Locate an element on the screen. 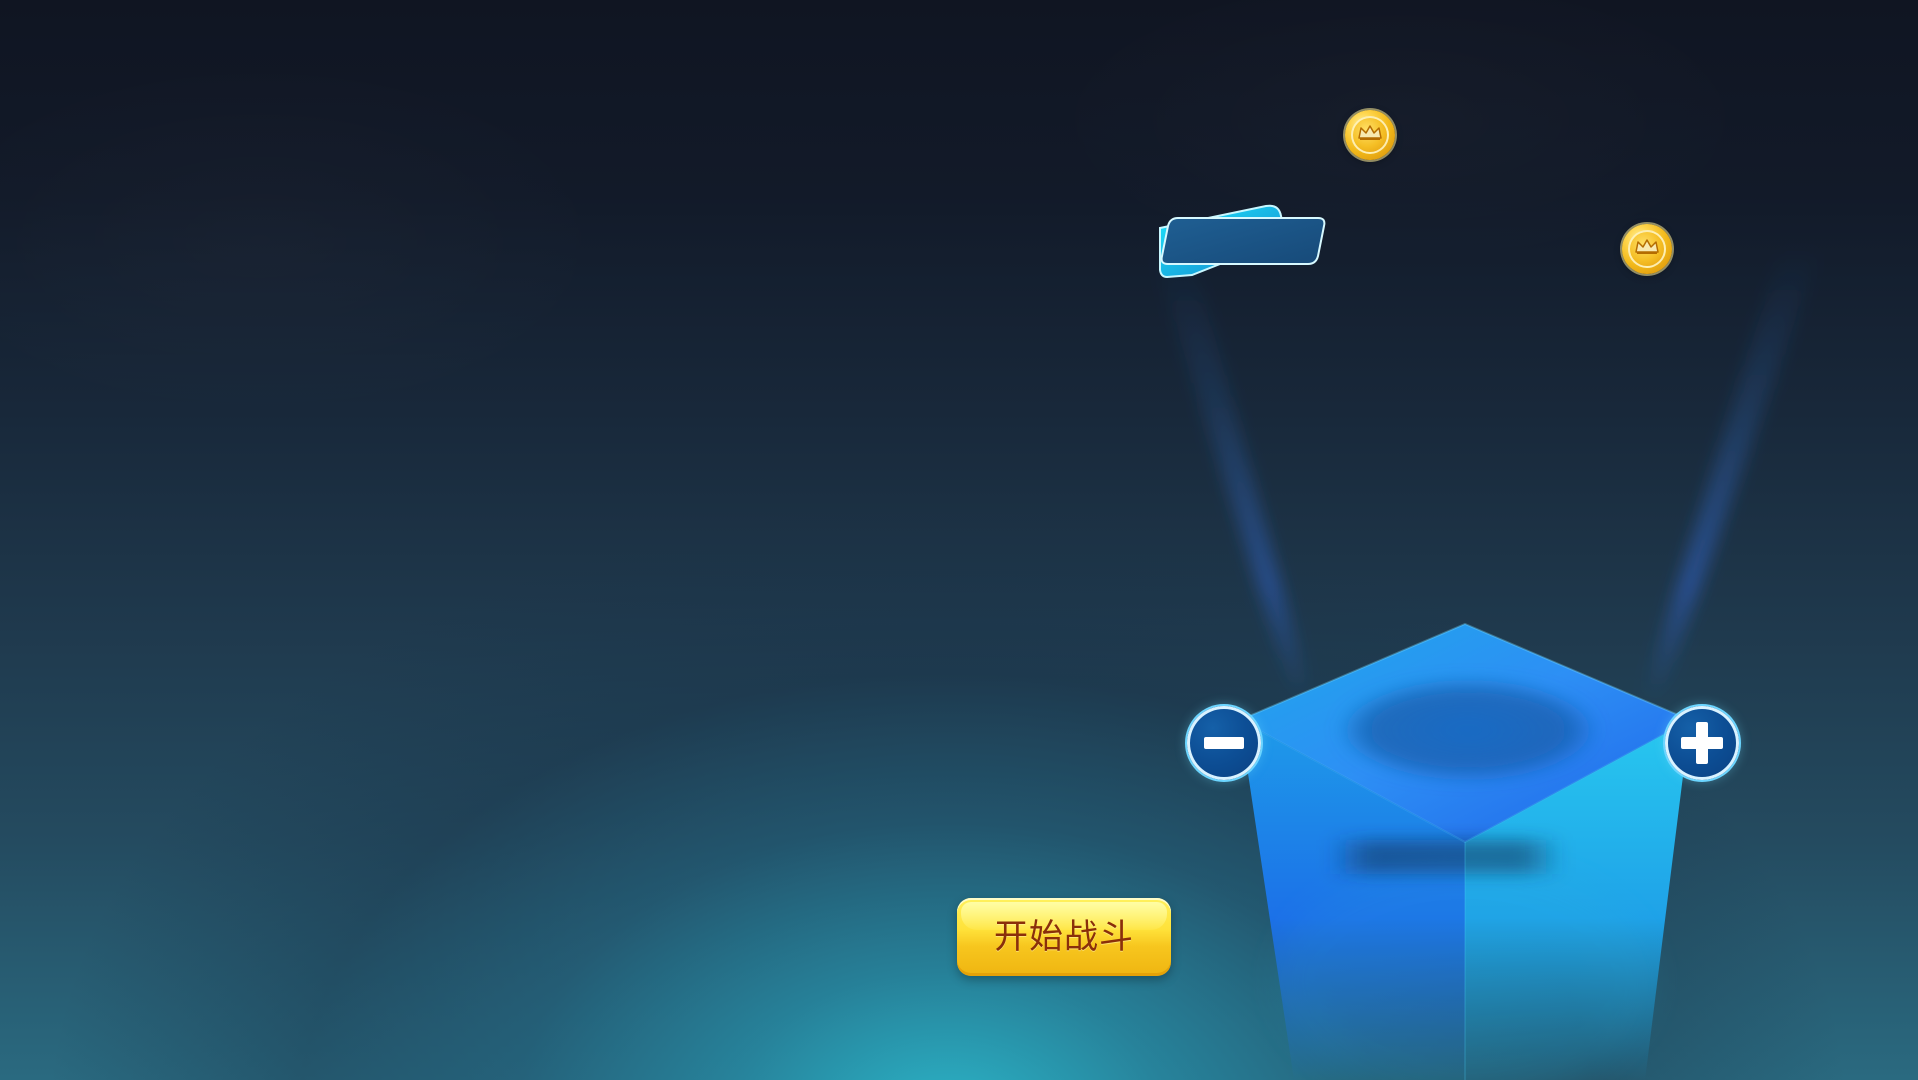  decrease-button is located at coordinates (1224, 743).